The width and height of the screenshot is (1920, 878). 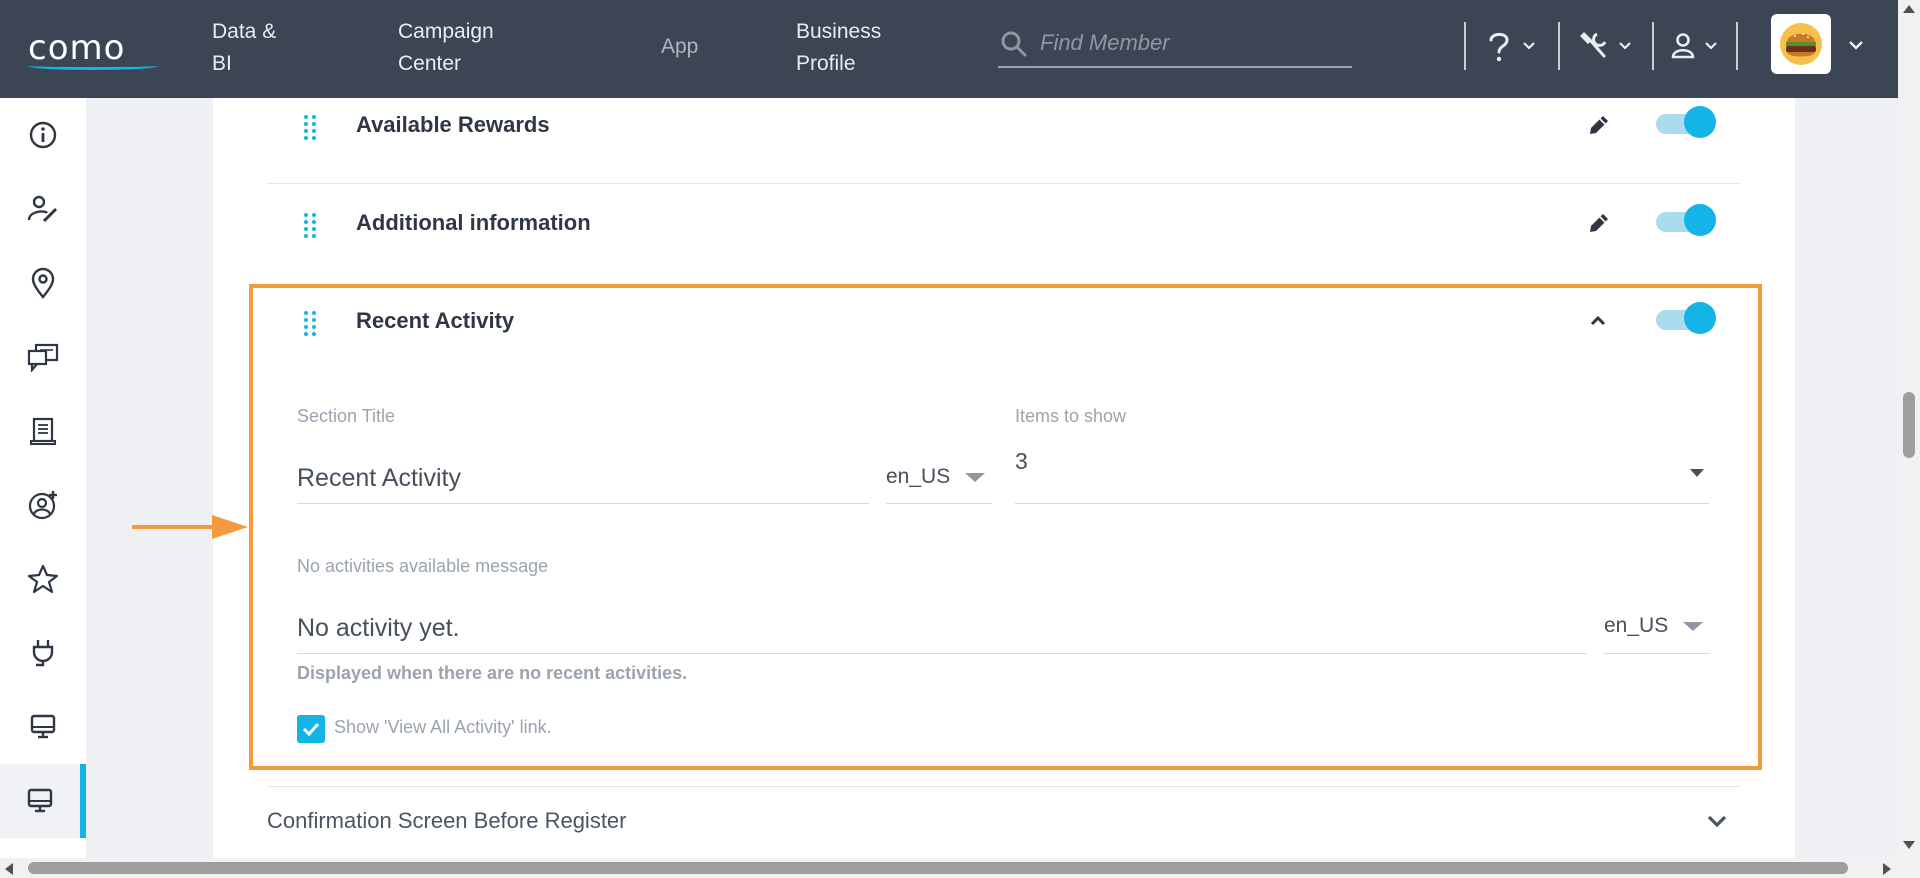 What do you see at coordinates (446, 48) in the screenshot?
I see `nav-campaign-center: Campaign Center` at bounding box center [446, 48].